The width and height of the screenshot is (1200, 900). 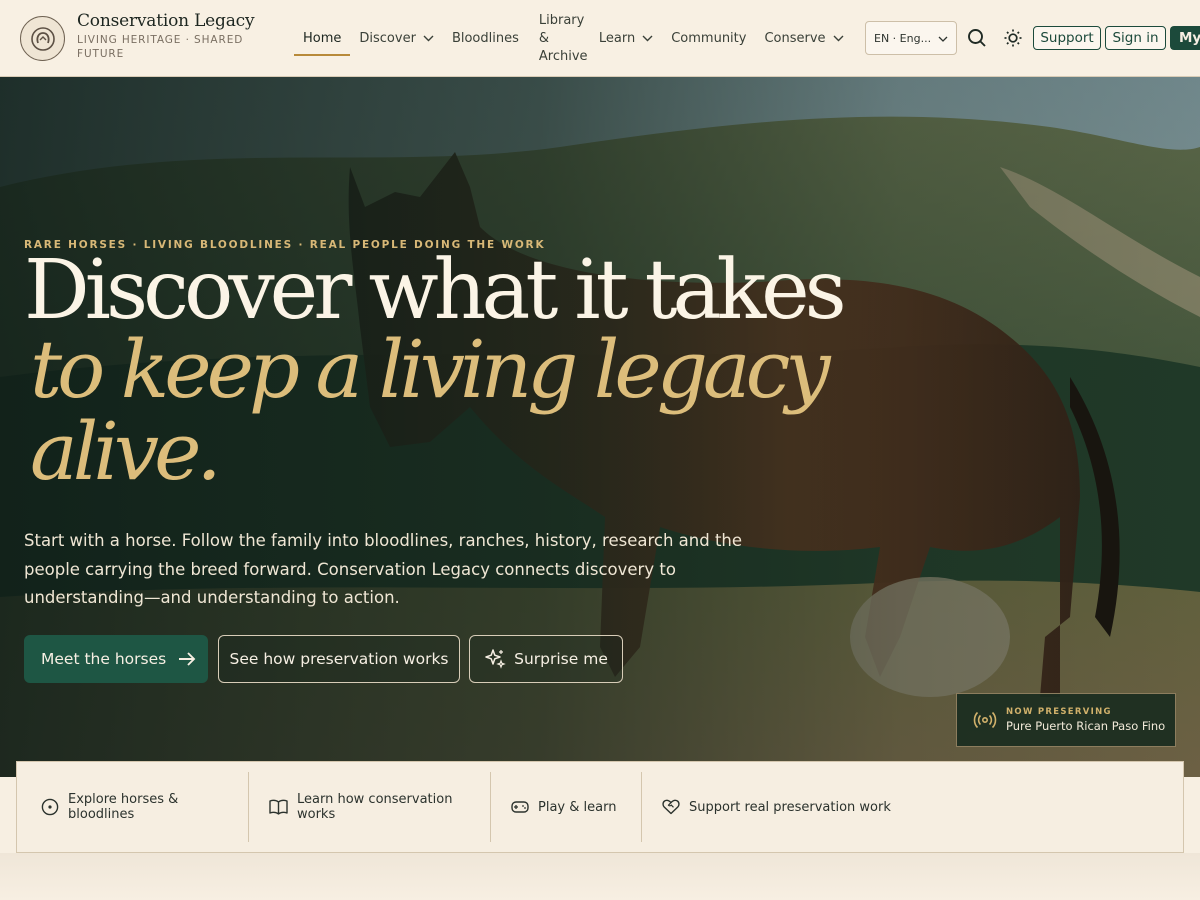 What do you see at coordinates (375, 807) in the screenshot?
I see `quick-link-learn-label: Learn how conservation works` at bounding box center [375, 807].